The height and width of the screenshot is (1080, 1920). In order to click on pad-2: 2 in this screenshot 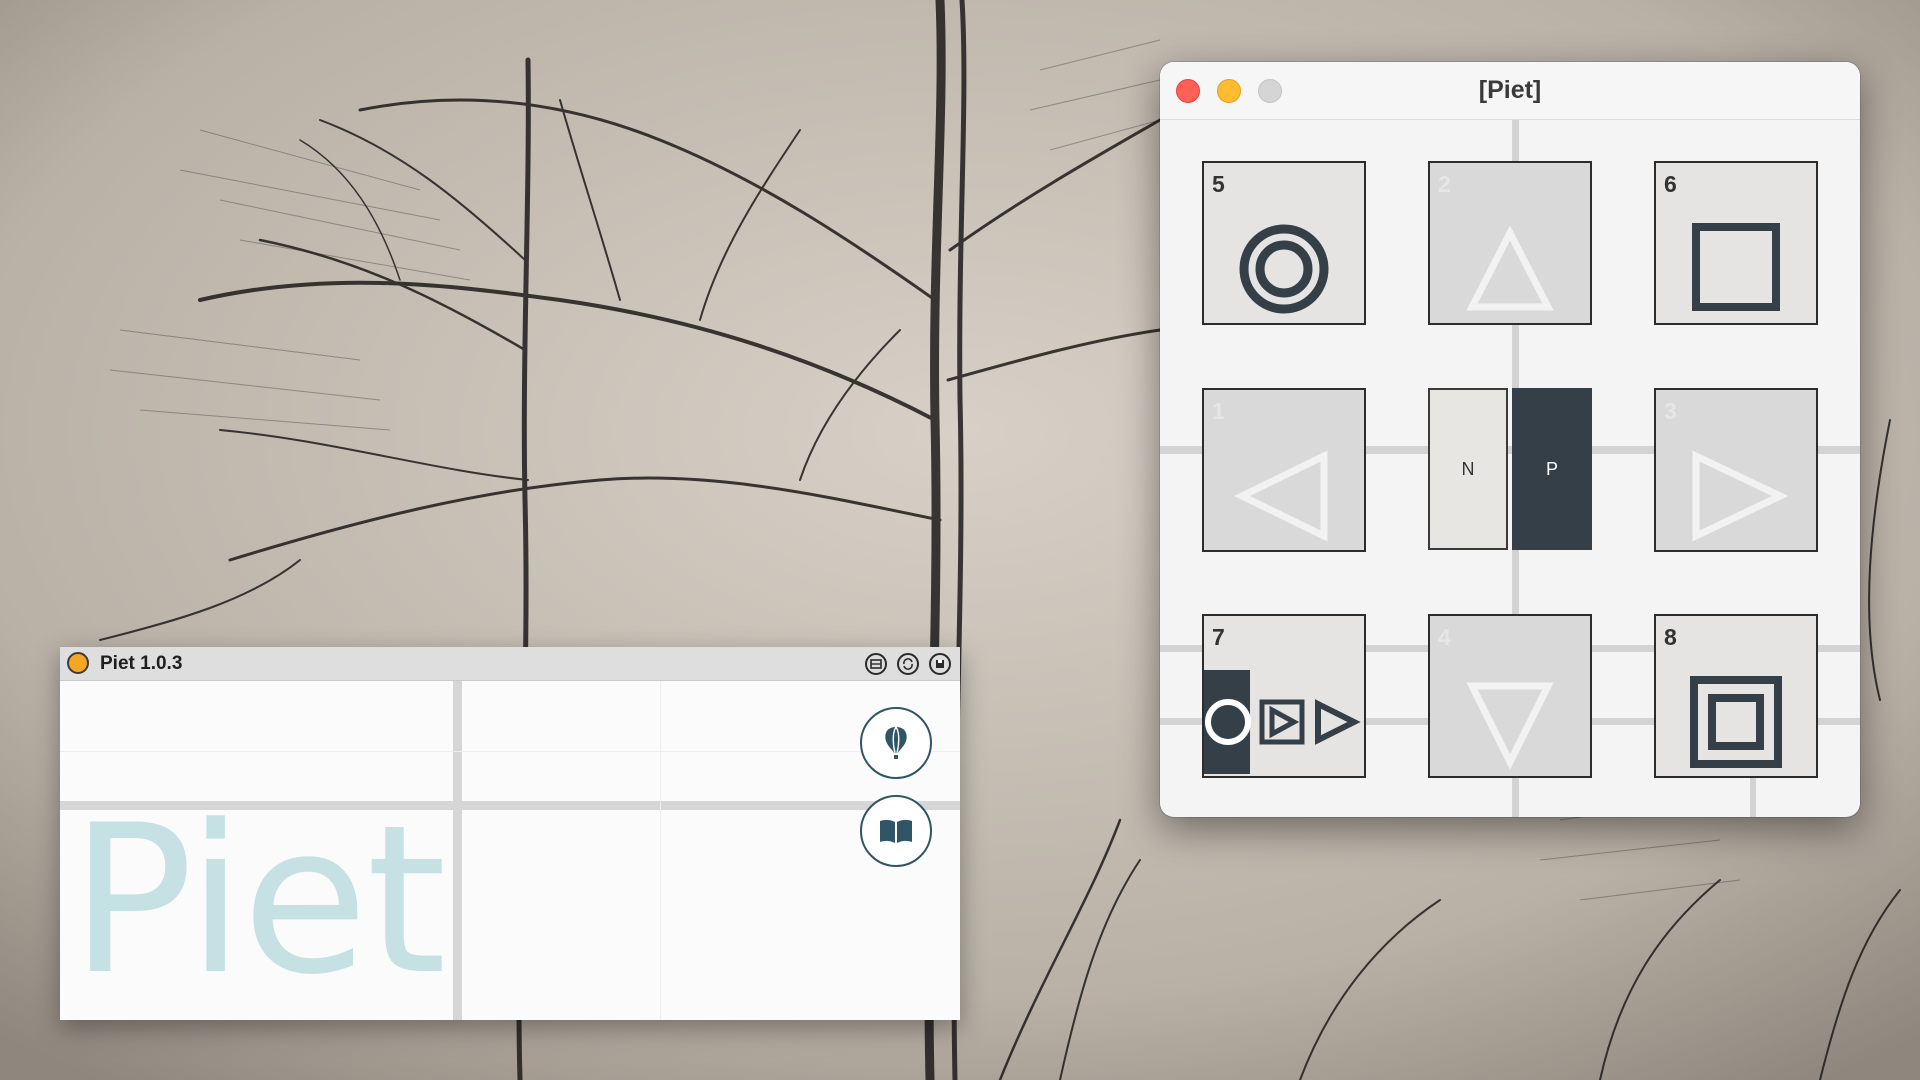, I will do `click(1510, 243)`.